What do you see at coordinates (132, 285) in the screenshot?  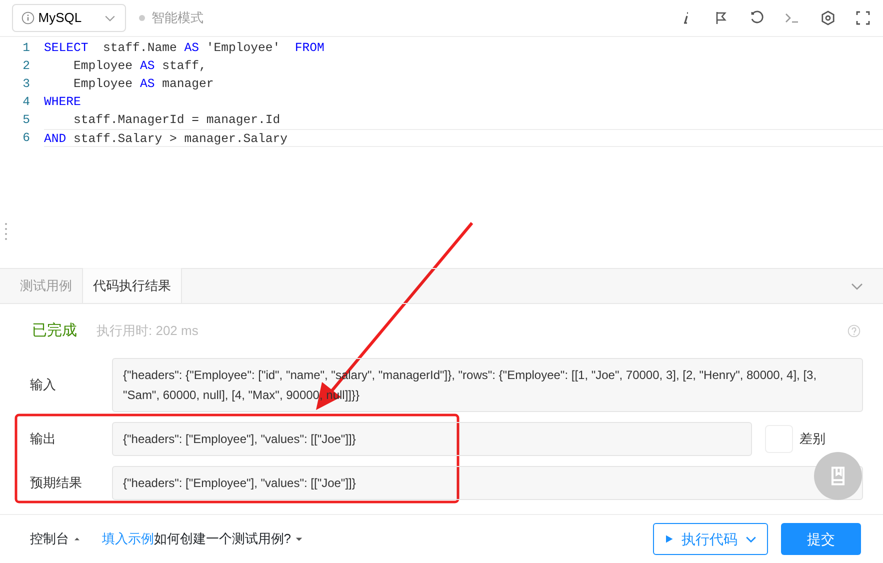 I see `result-tab: 代码执行结果` at bounding box center [132, 285].